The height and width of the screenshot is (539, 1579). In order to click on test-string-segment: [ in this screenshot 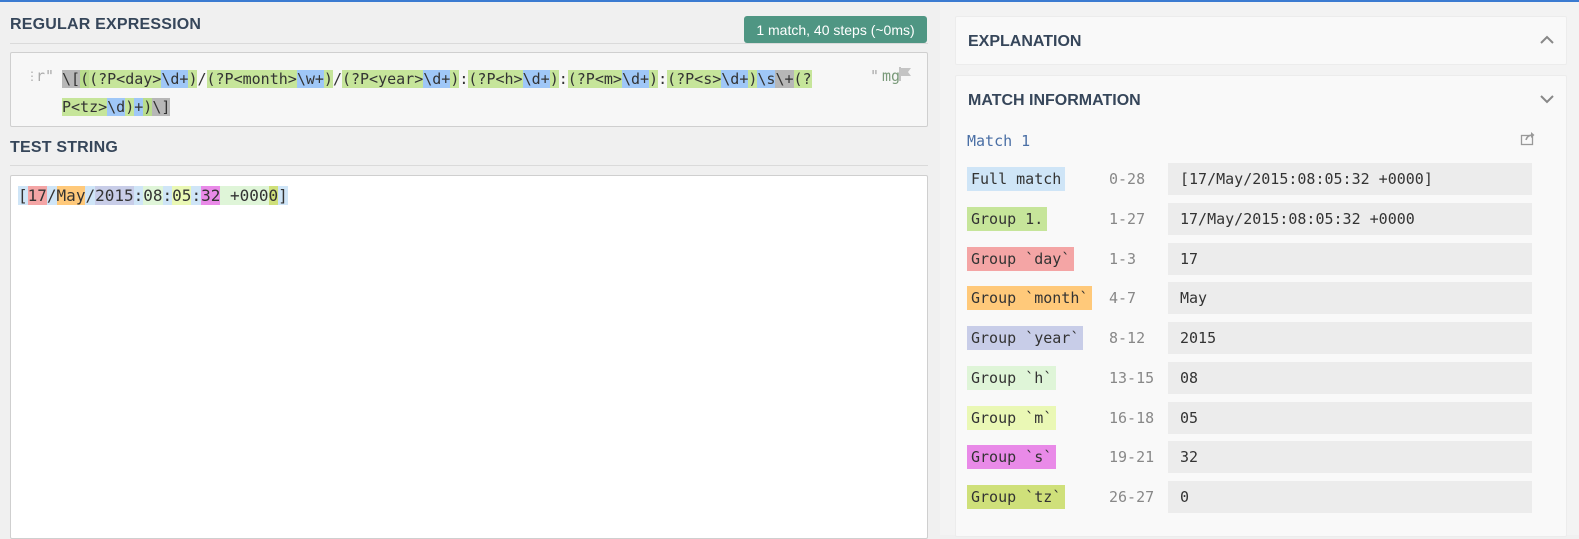, I will do `click(23, 195)`.